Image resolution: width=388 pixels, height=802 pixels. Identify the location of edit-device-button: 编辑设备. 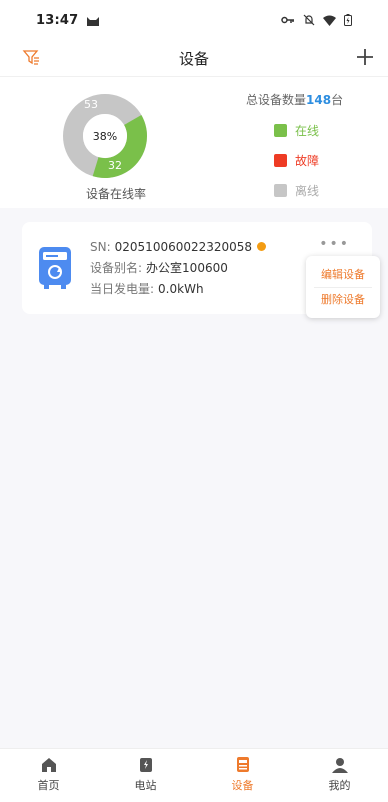
(343, 275).